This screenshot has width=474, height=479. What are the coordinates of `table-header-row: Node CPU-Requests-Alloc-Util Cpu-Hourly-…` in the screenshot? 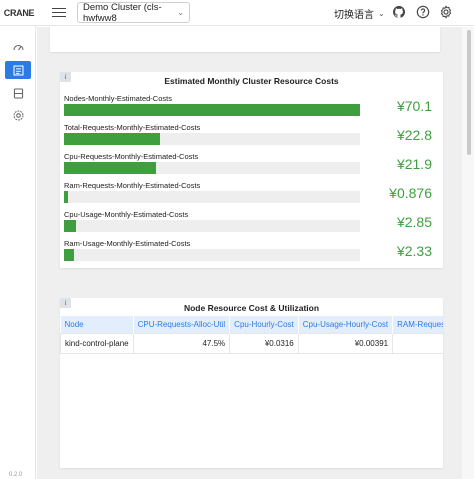 It's located at (251, 324).